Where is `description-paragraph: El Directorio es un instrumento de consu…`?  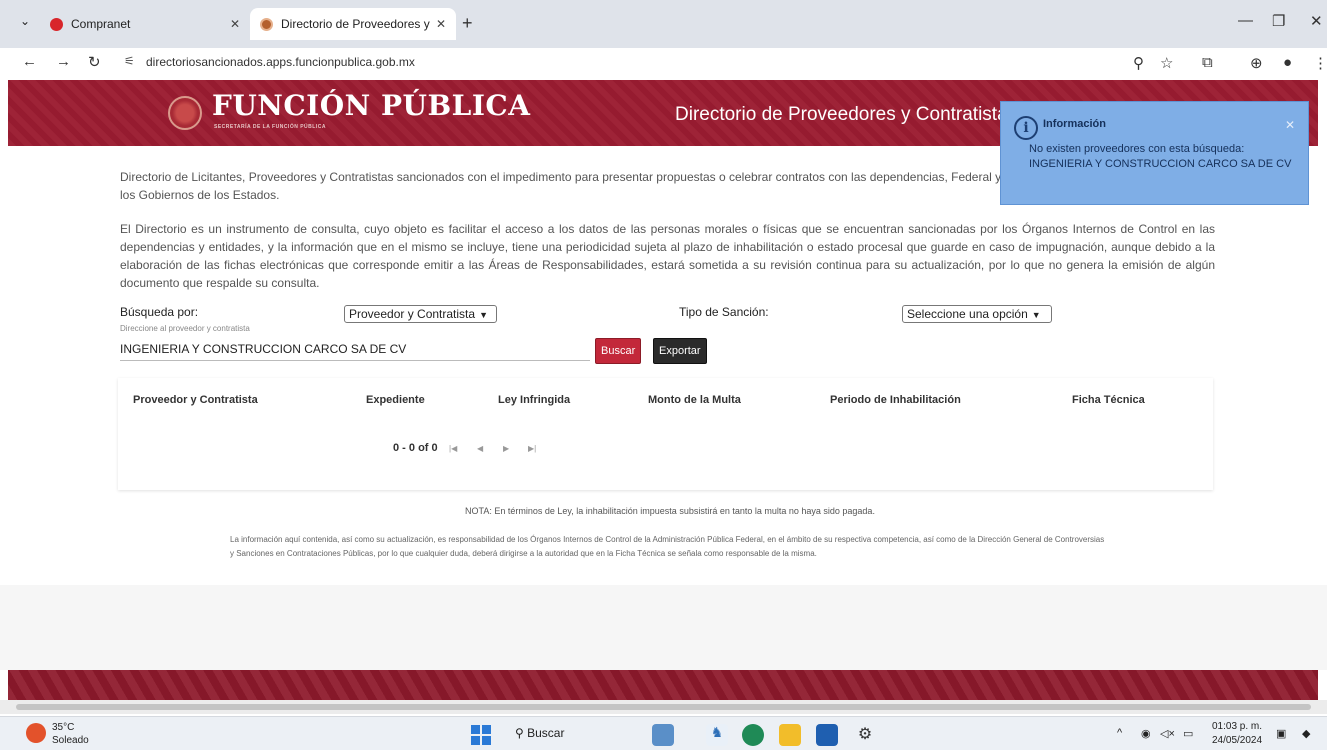
description-paragraph: El Directorio es un instrumento de consu… is located at coordinates (667, 256).